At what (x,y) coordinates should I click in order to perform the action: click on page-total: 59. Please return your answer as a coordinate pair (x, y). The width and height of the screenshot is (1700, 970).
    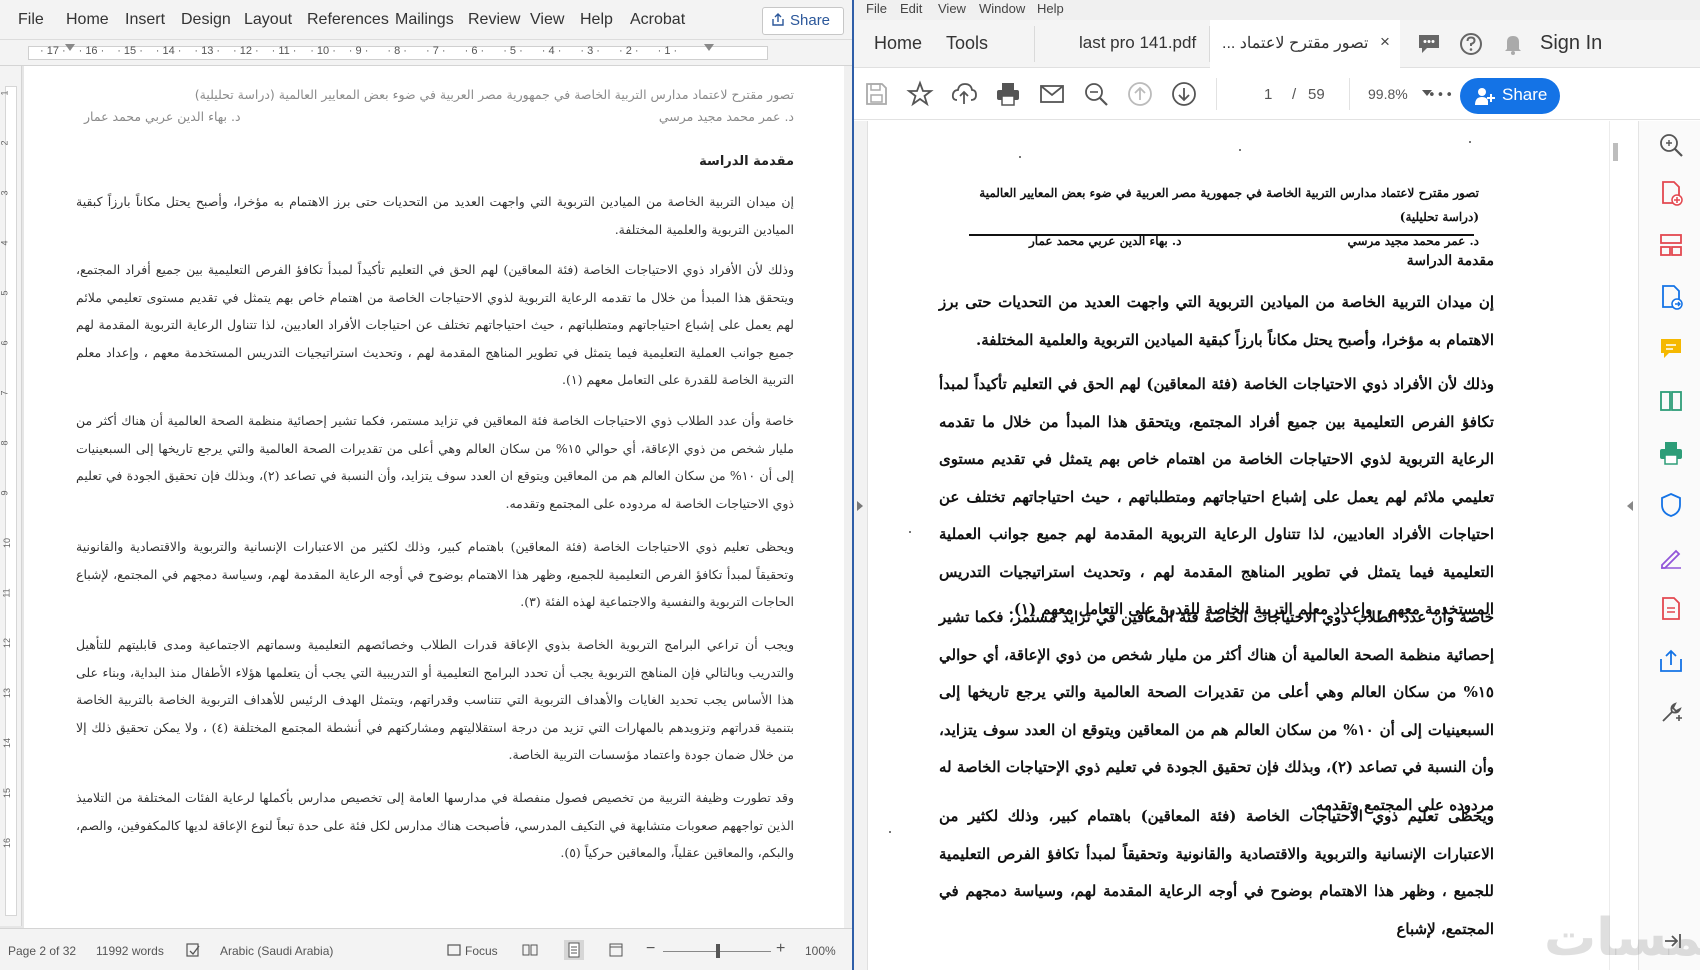
    Looking at the image, I should click on (1316, 94).